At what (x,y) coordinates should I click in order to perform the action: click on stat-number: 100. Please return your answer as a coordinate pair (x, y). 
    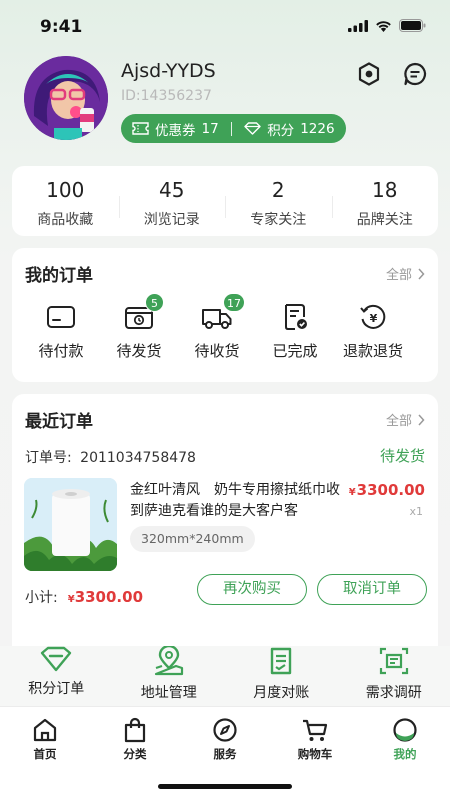
    Looking at the image, I should click on (65, 190).